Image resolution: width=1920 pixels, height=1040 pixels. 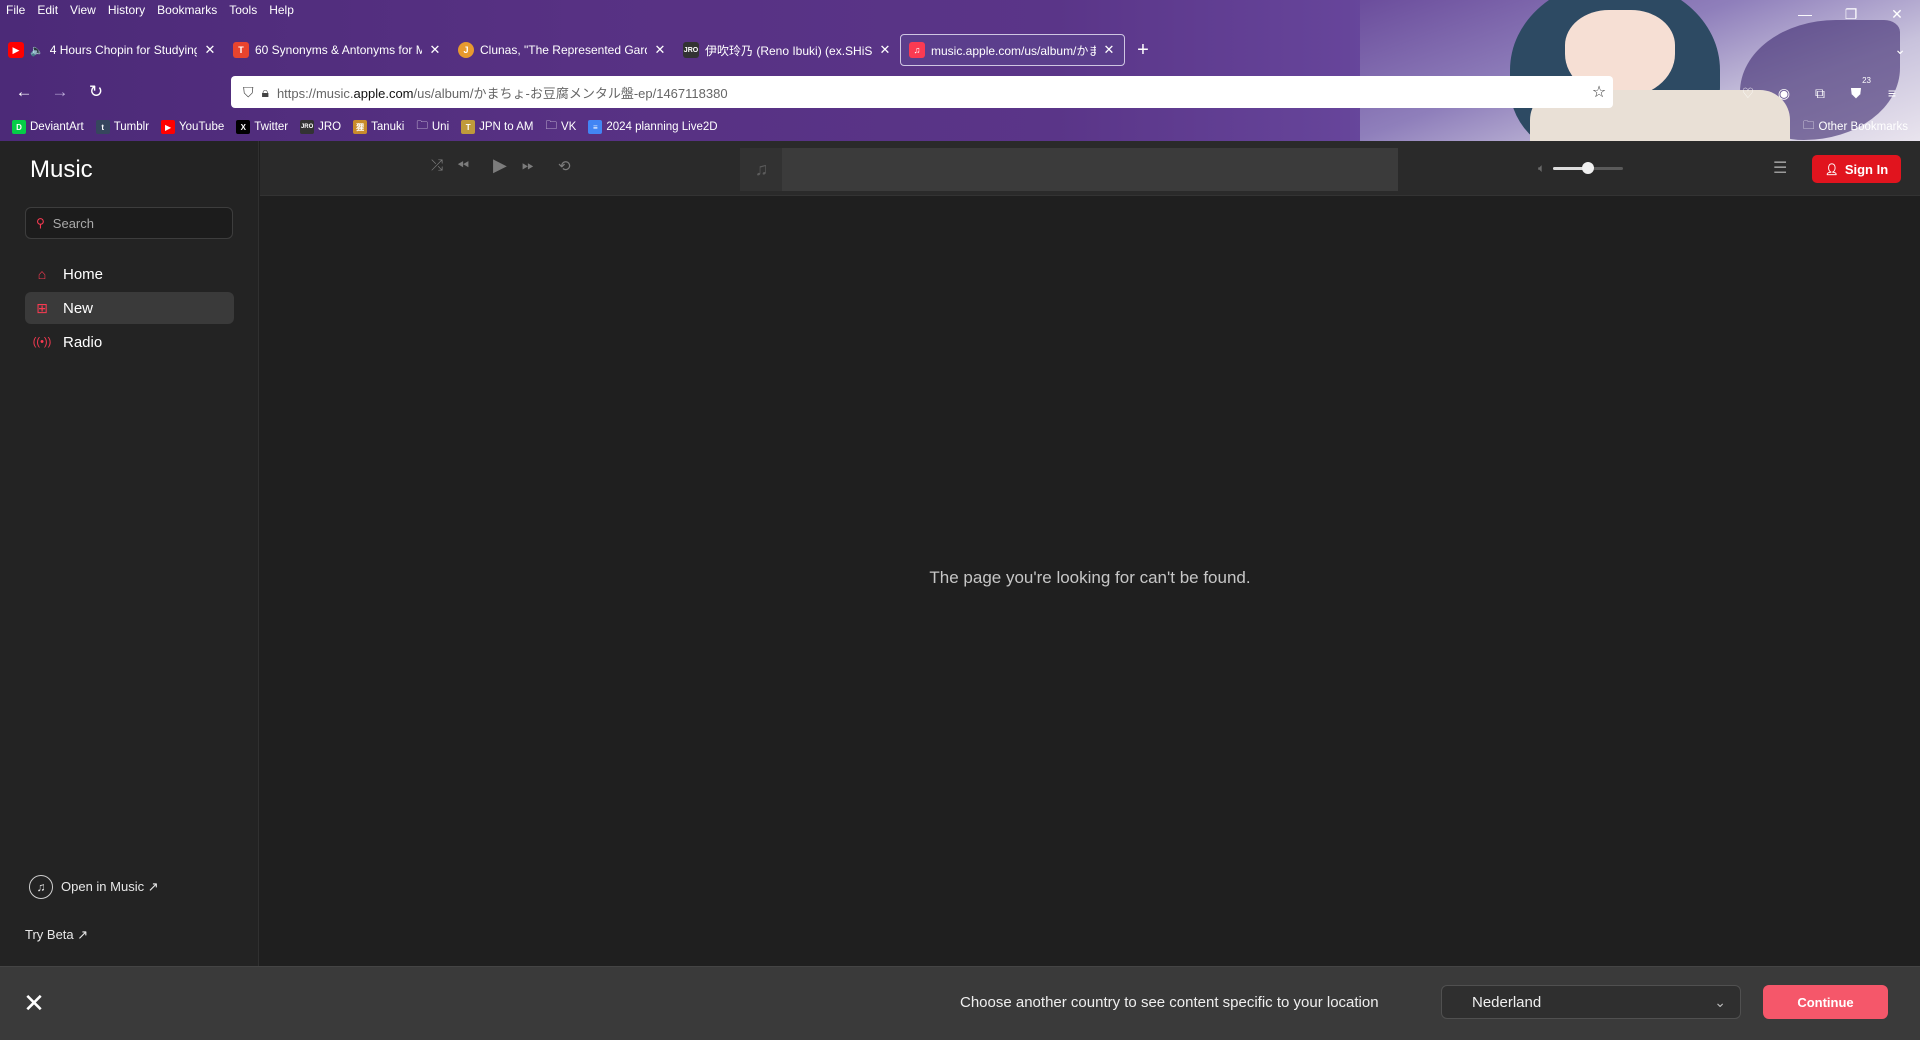 I want to click on sidebar-nav: ⌂ Home ⊞ New ((•)) Radio, so click(x=129, y=309).